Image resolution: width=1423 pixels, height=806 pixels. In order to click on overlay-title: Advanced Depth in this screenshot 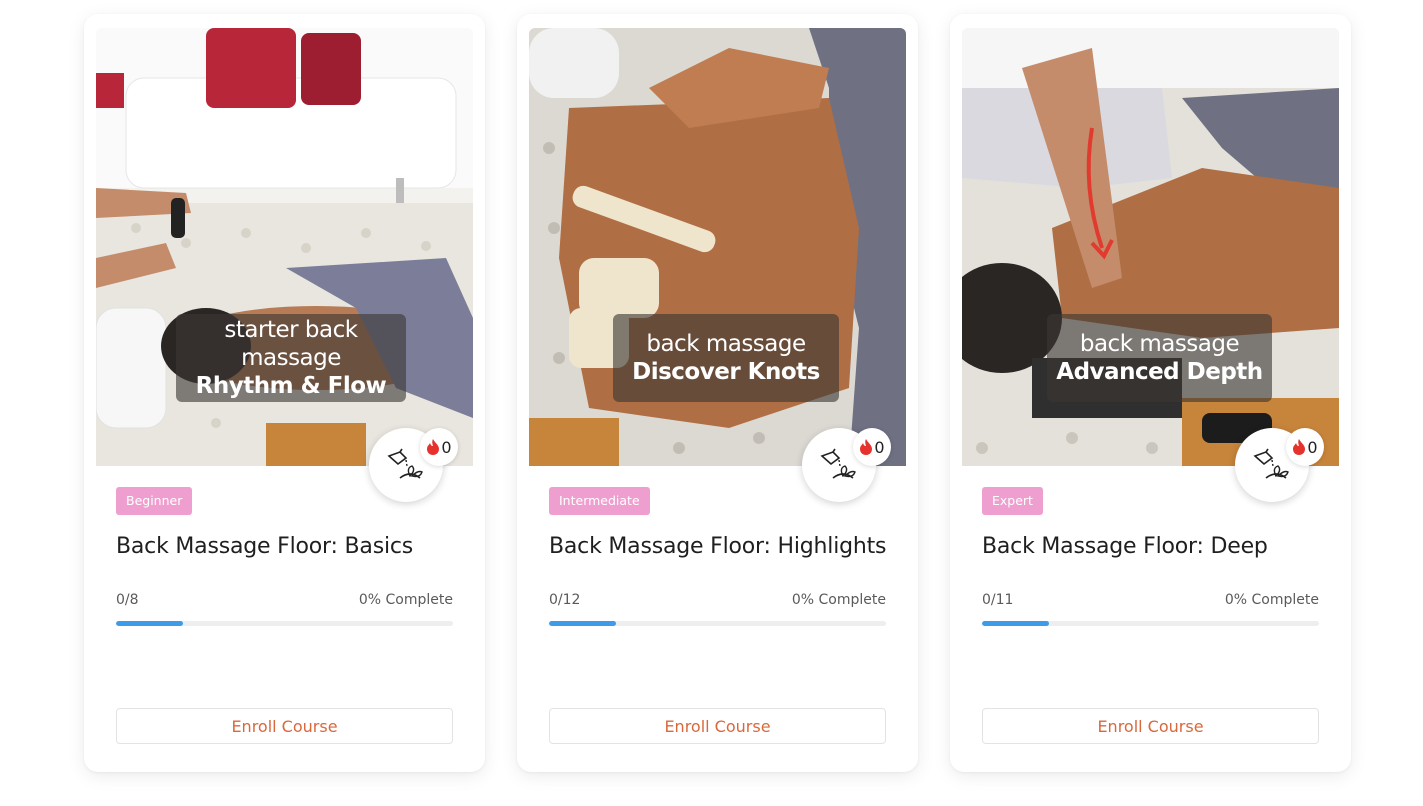, I will do `click(1159, 372)`.